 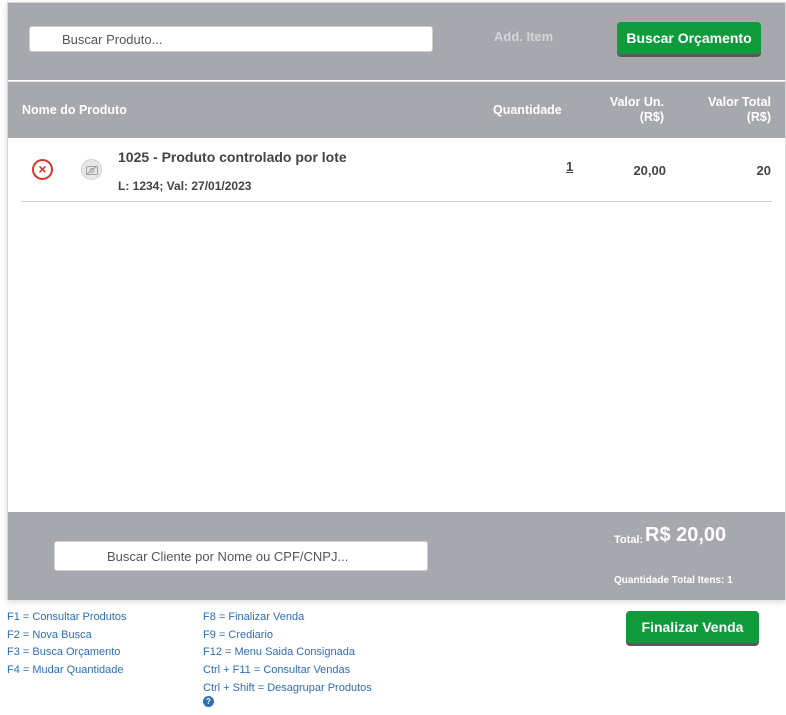 What do you see at coordinates (649, 170) in the screenshot?
I see `unit-value: 20,00` at bounding box center [649, 170].